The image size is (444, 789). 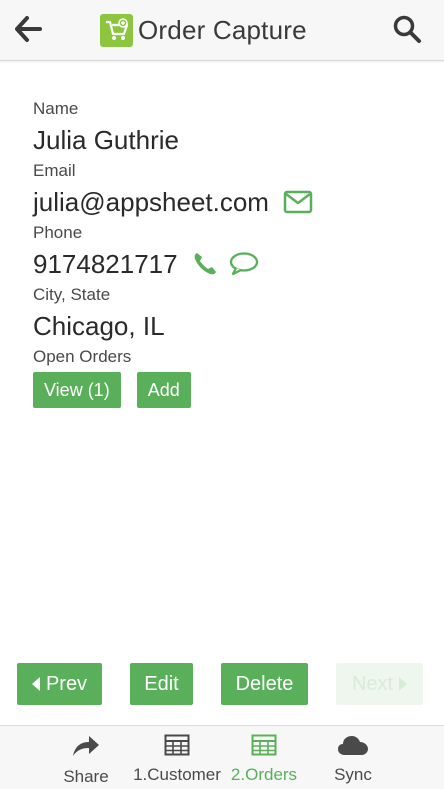 What do you see at coordinates (403, 684) in the screenshot?
I see `triangle-right-icon` at bounding box center [403, 684].